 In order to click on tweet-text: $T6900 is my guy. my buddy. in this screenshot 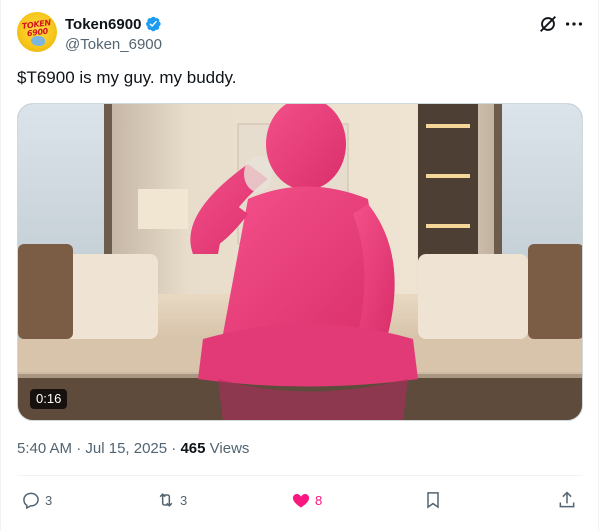, I will do `click(127, 77)`.